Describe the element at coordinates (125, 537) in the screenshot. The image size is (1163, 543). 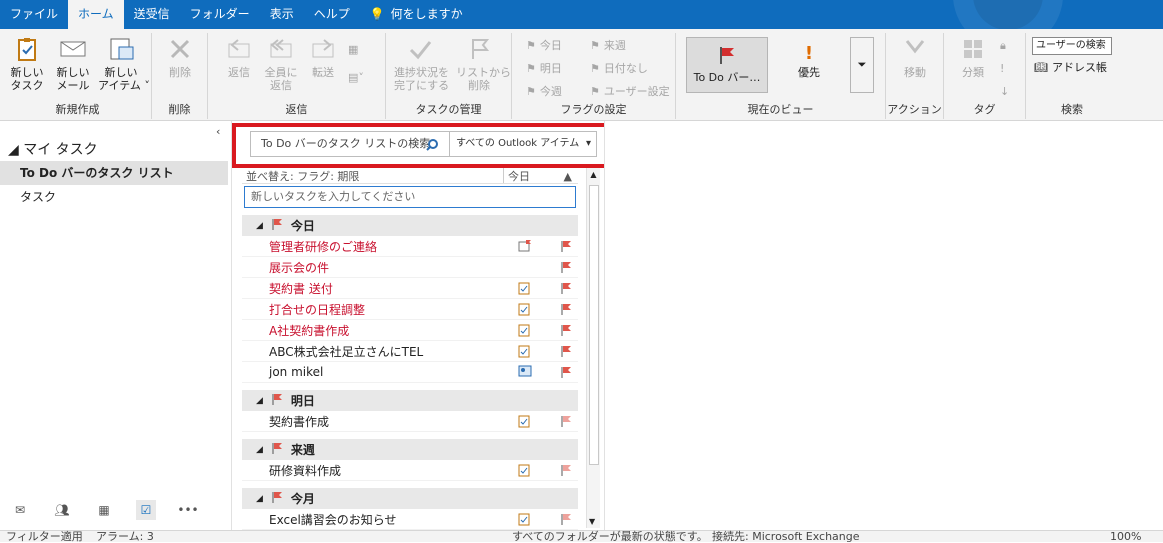
I see `alarm-status: アラーム: 3` at that location.